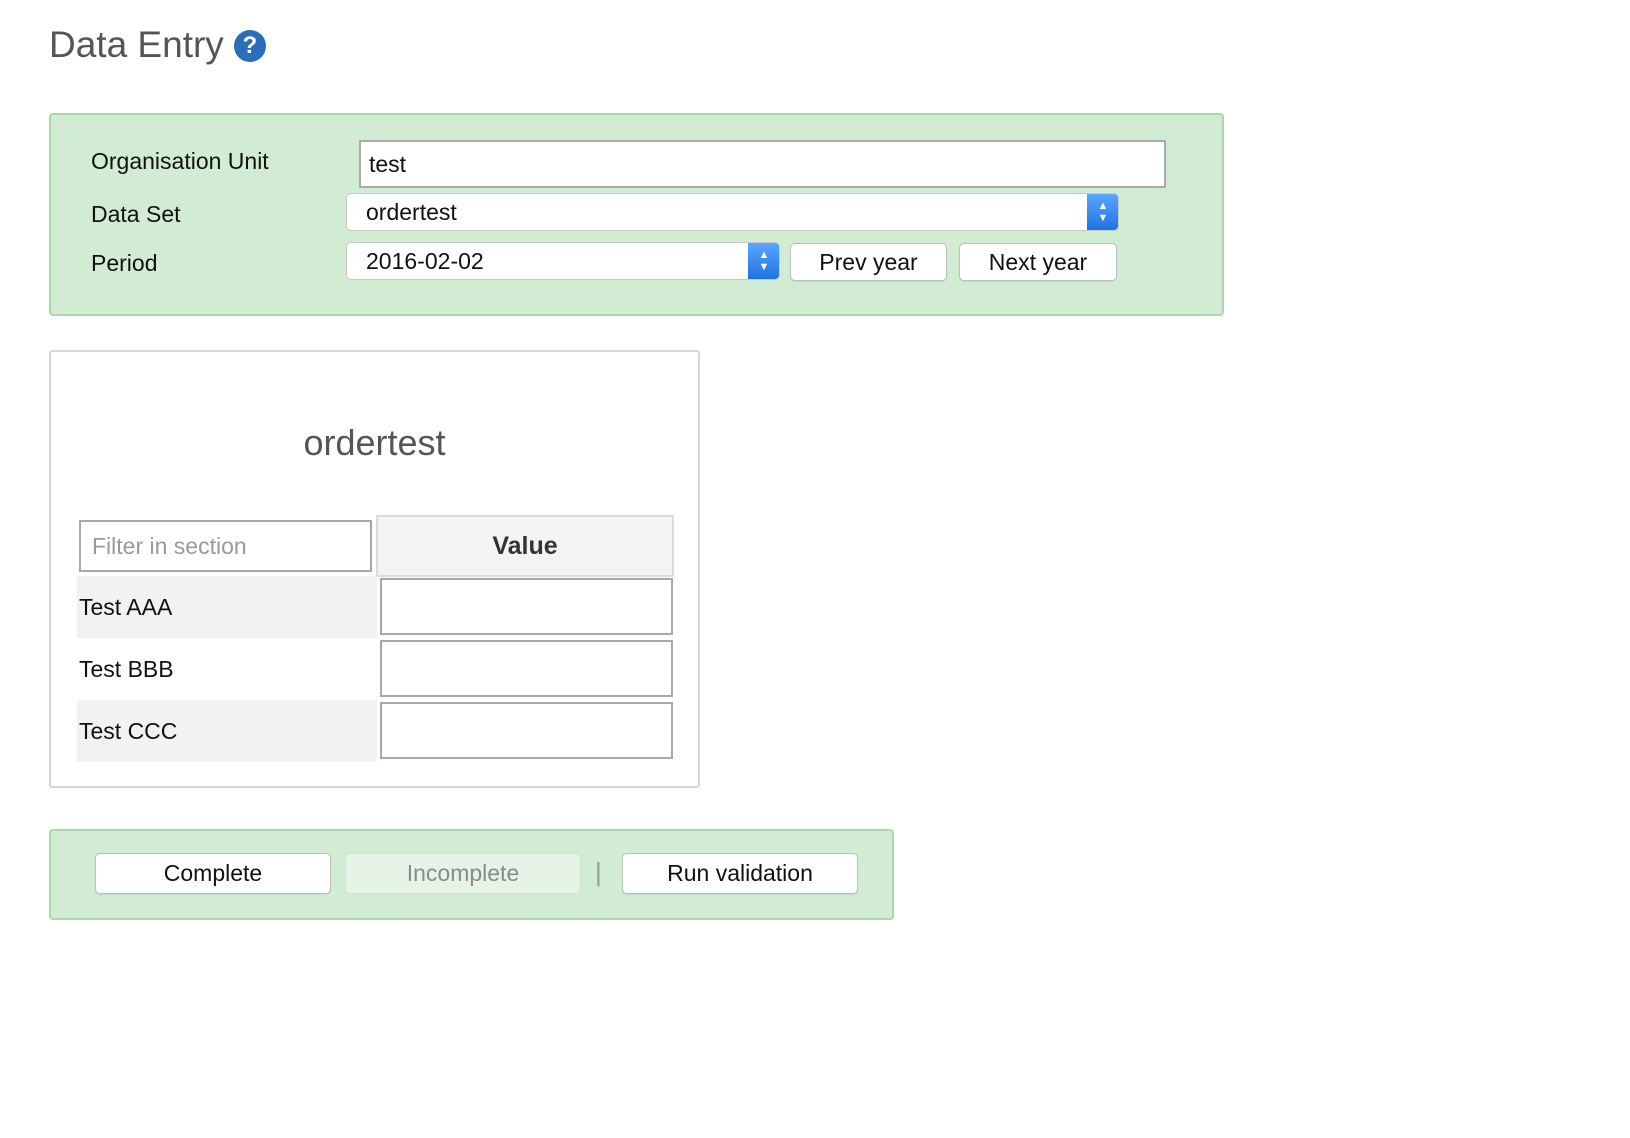 The width and height of the screenshot is (1630, 1138). What do you see at coordinates (374, 442) in the screenshot?
I see `form-title: ordertest` at bounding box center [374, 442].